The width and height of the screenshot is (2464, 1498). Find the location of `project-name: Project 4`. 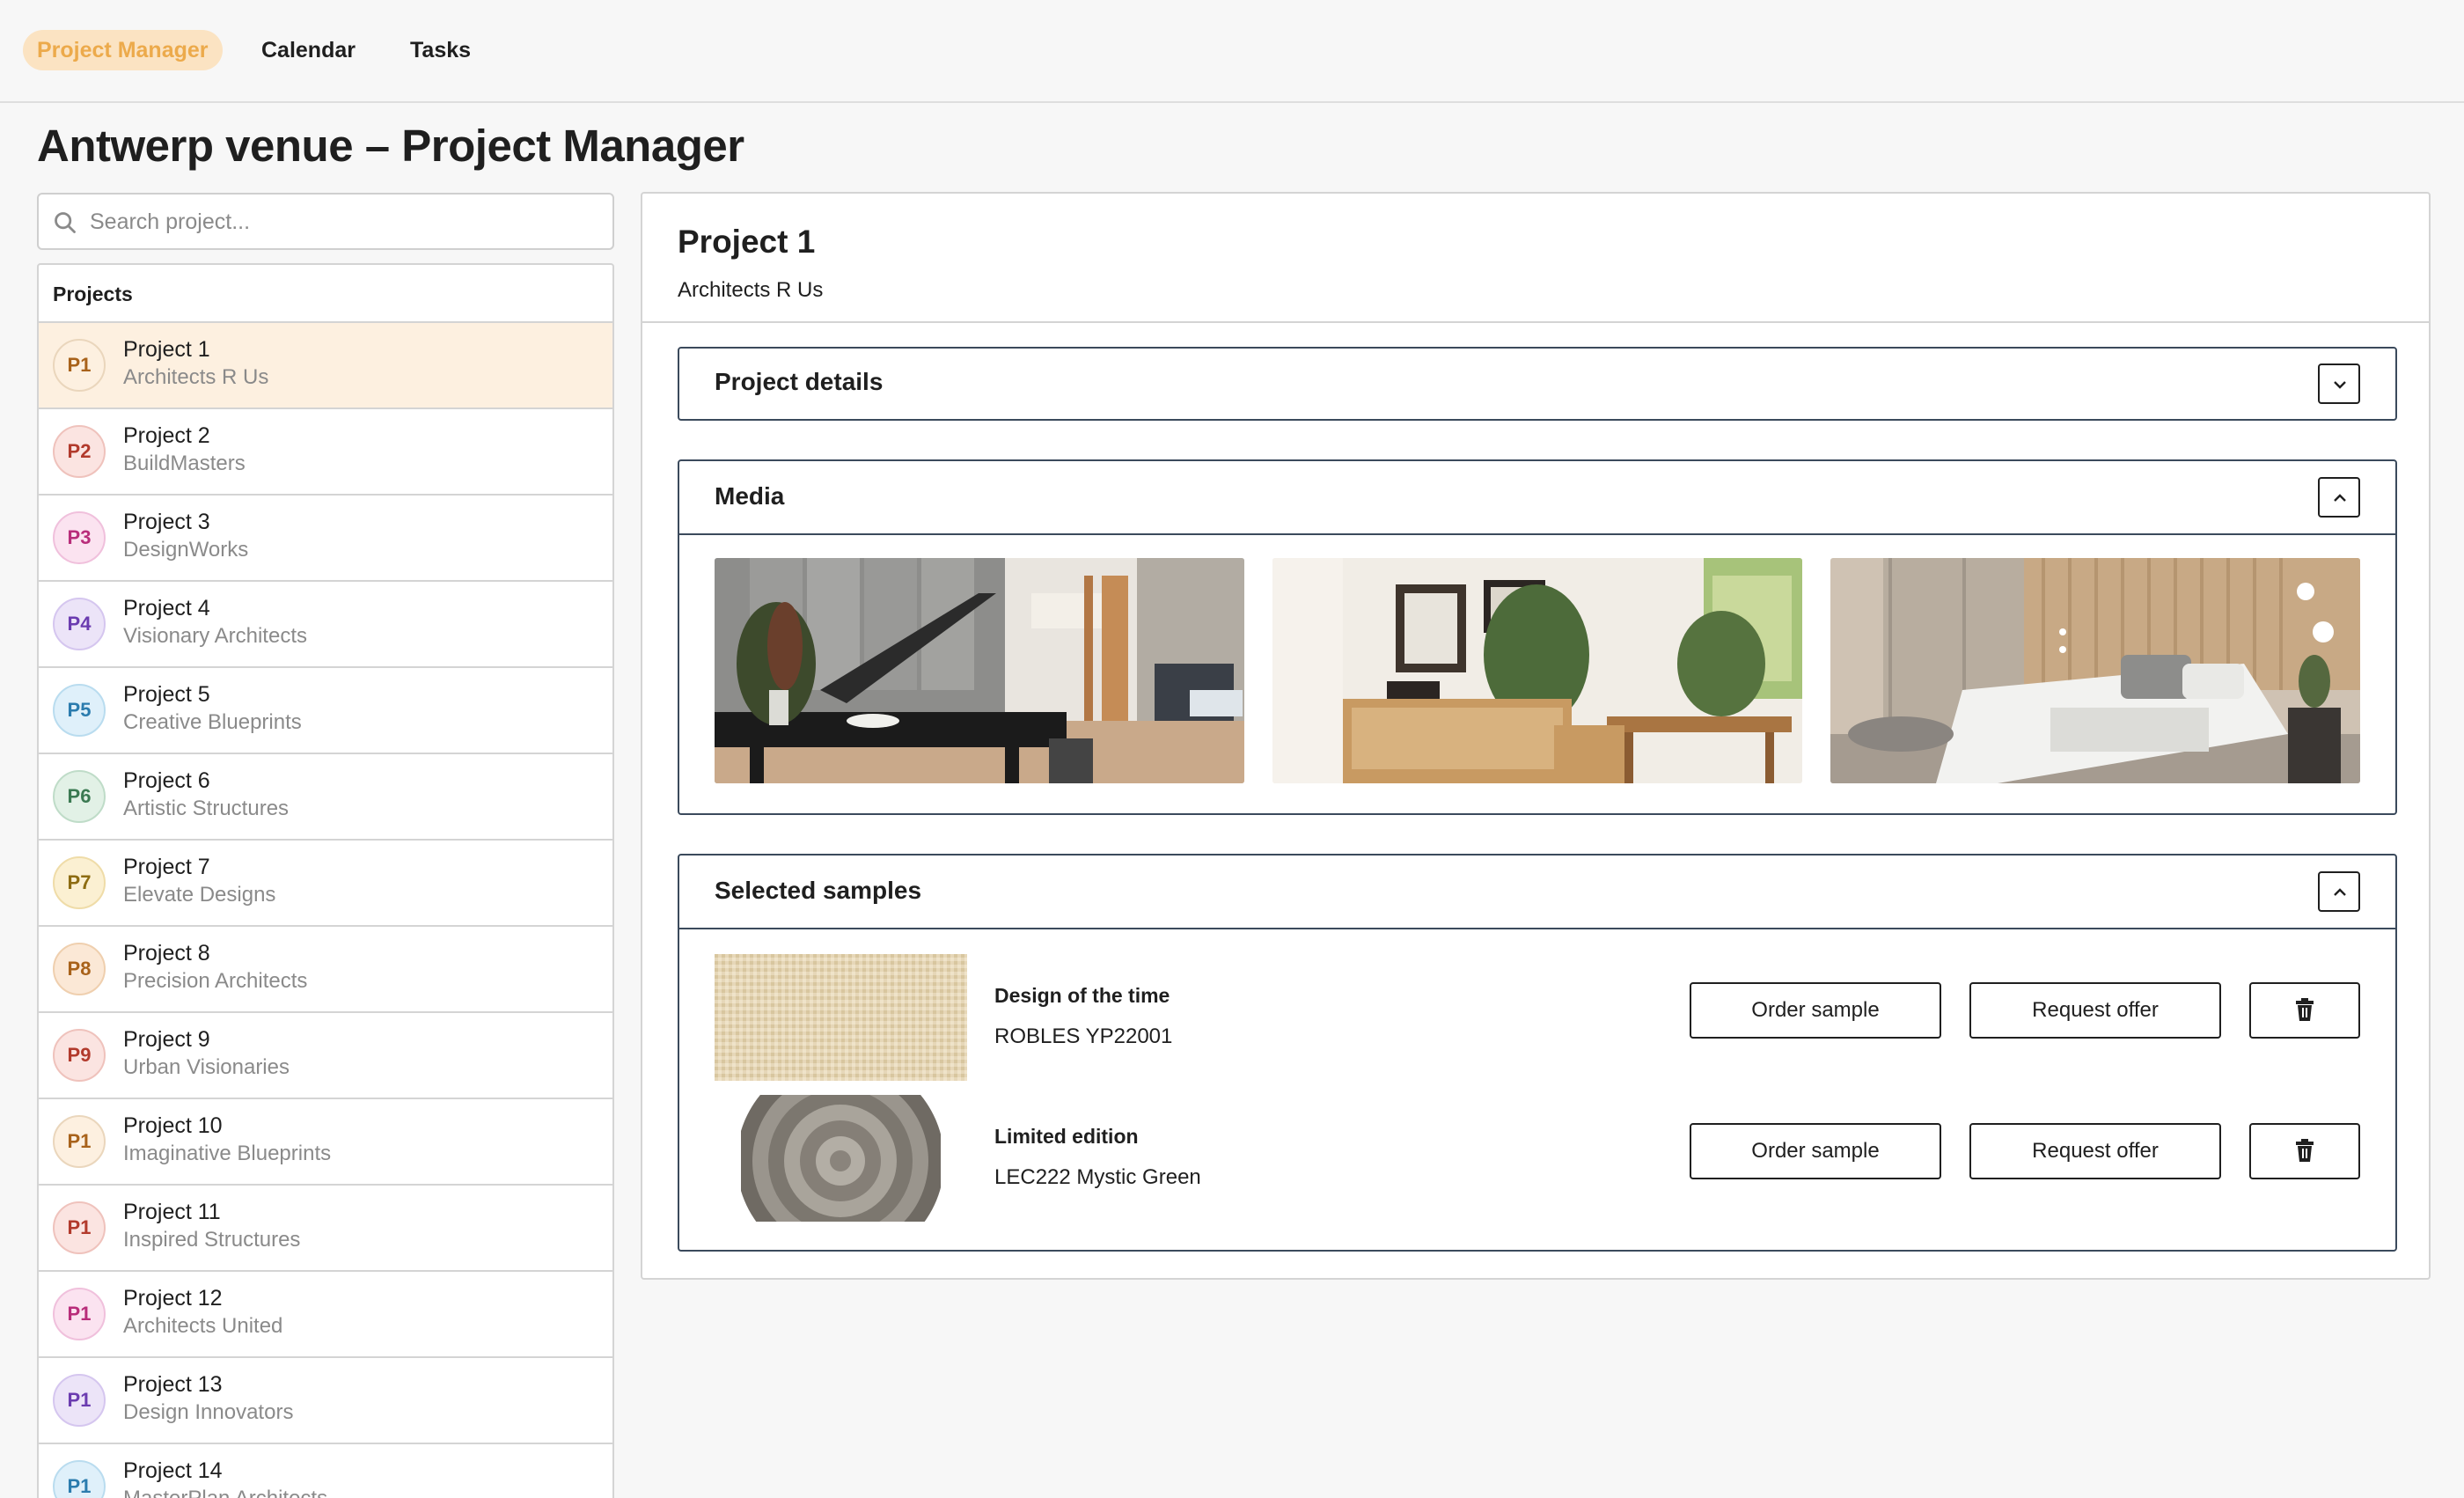

project-name: Project 4 is located at coordinates (166, 608).